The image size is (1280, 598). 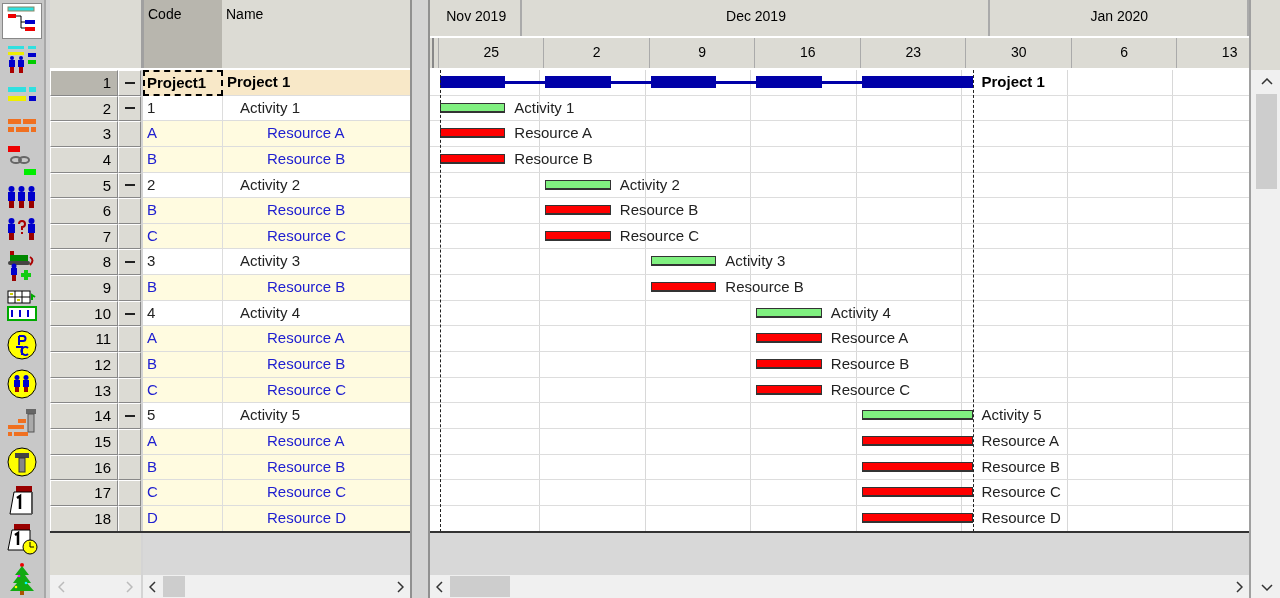 What do you see at coordinates (316, 34) in the screenshot?
I see `column-header: Name` at bounding box center [316, 34].